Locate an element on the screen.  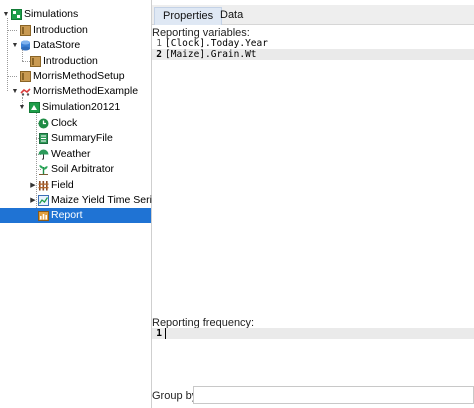
tree-node-label: Field is located at coordinates (62, 185).